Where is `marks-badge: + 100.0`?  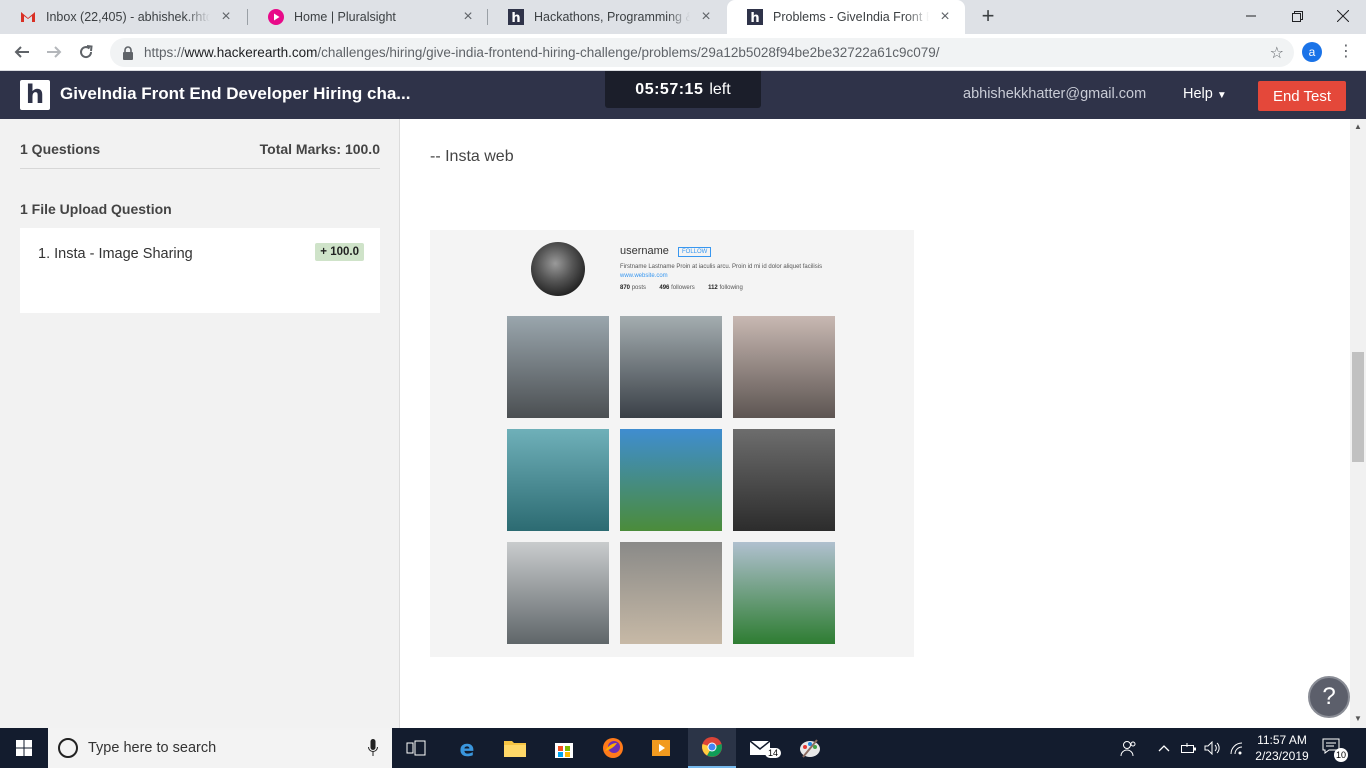 marks-badge: + 100.0 is located at coordinates (339, 252).